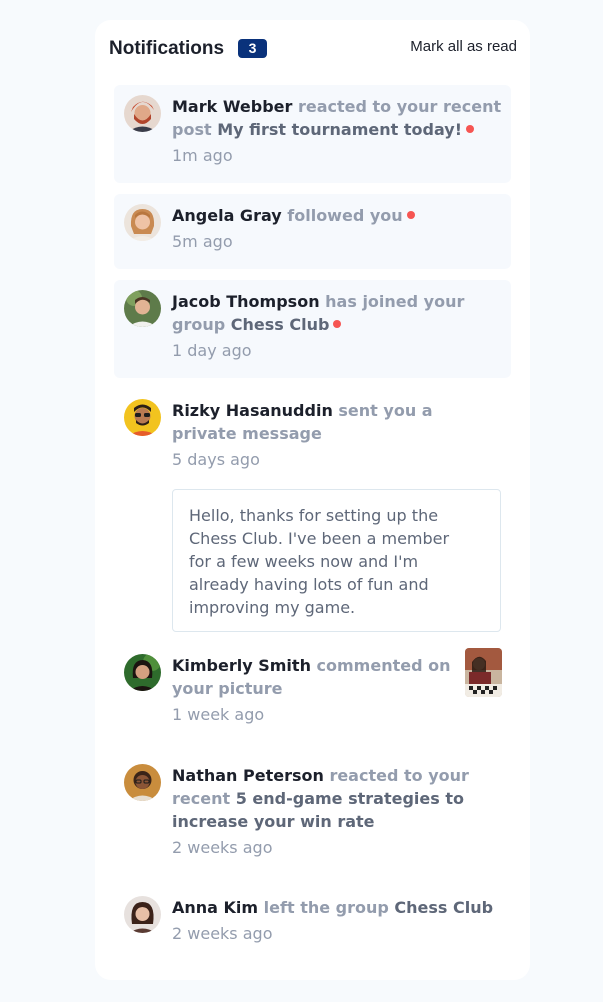  What do you see at coordinates (399, 106) in the screenshot?
I see `action-text: reacted to your recent` at bounding box center [399, 106].